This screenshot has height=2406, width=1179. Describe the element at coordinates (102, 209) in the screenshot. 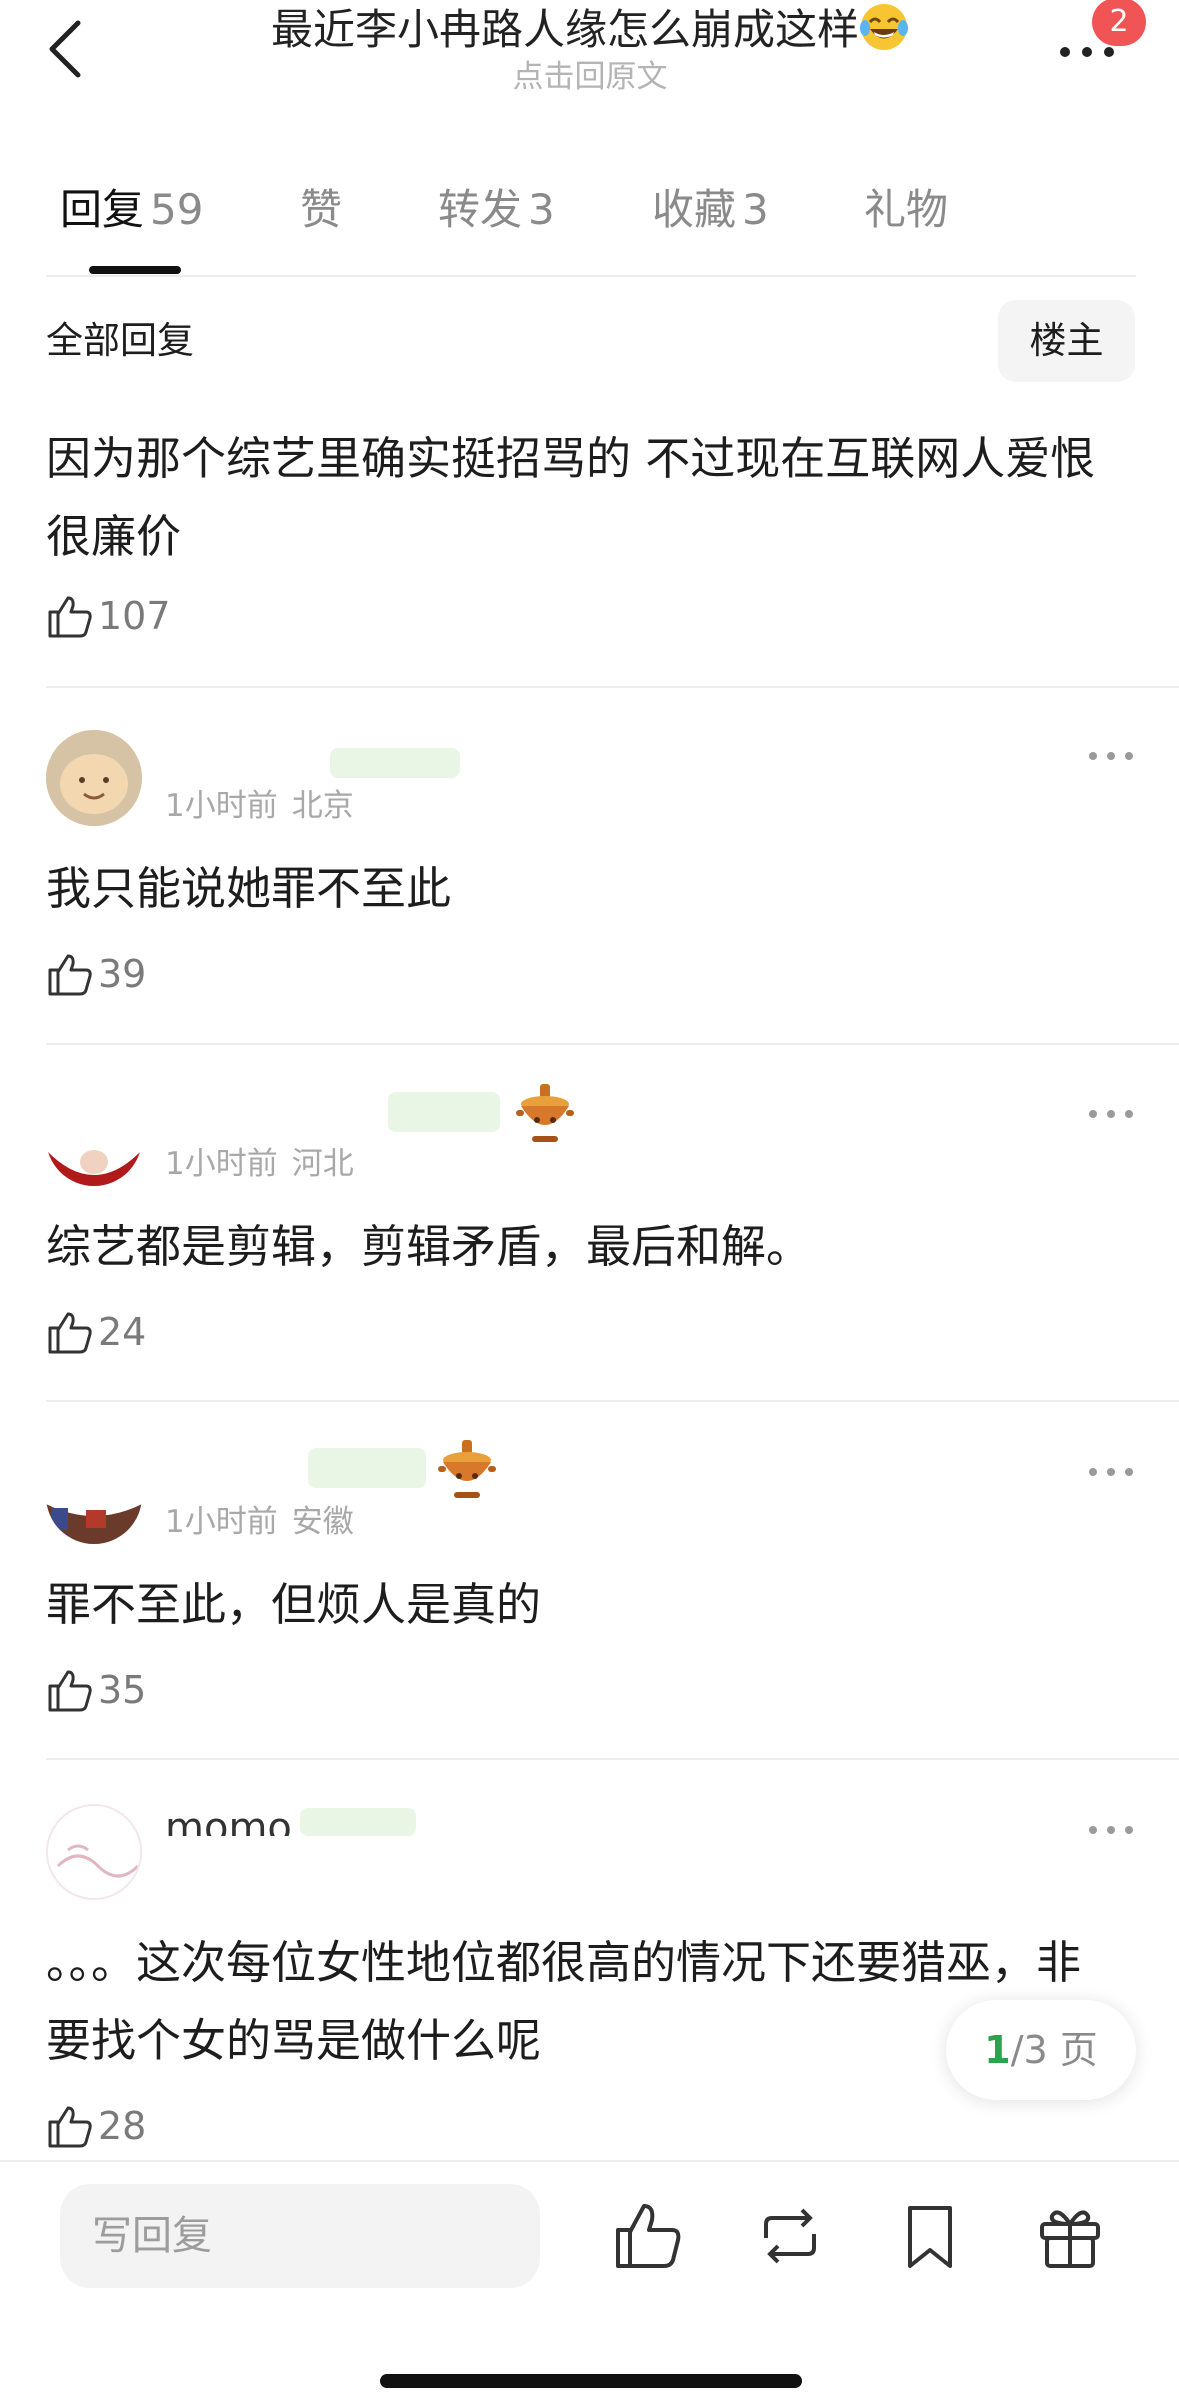

I see `tab-label: 回复` at that location.